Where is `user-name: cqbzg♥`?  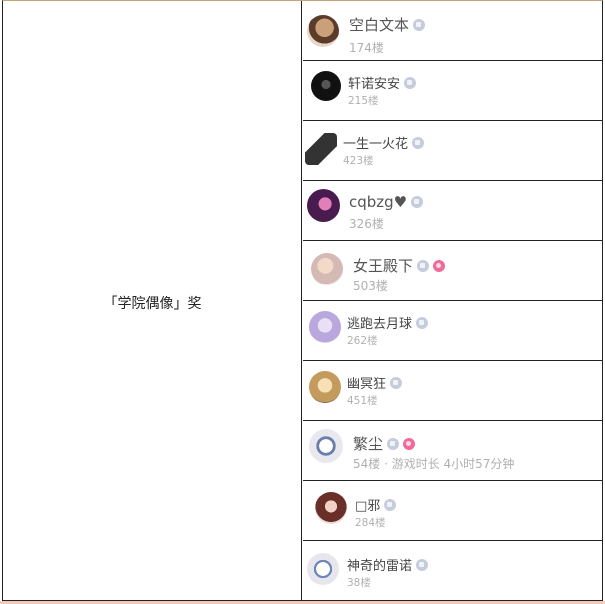 user-name: cqbzg♥ is located at coordinates (386, 202).